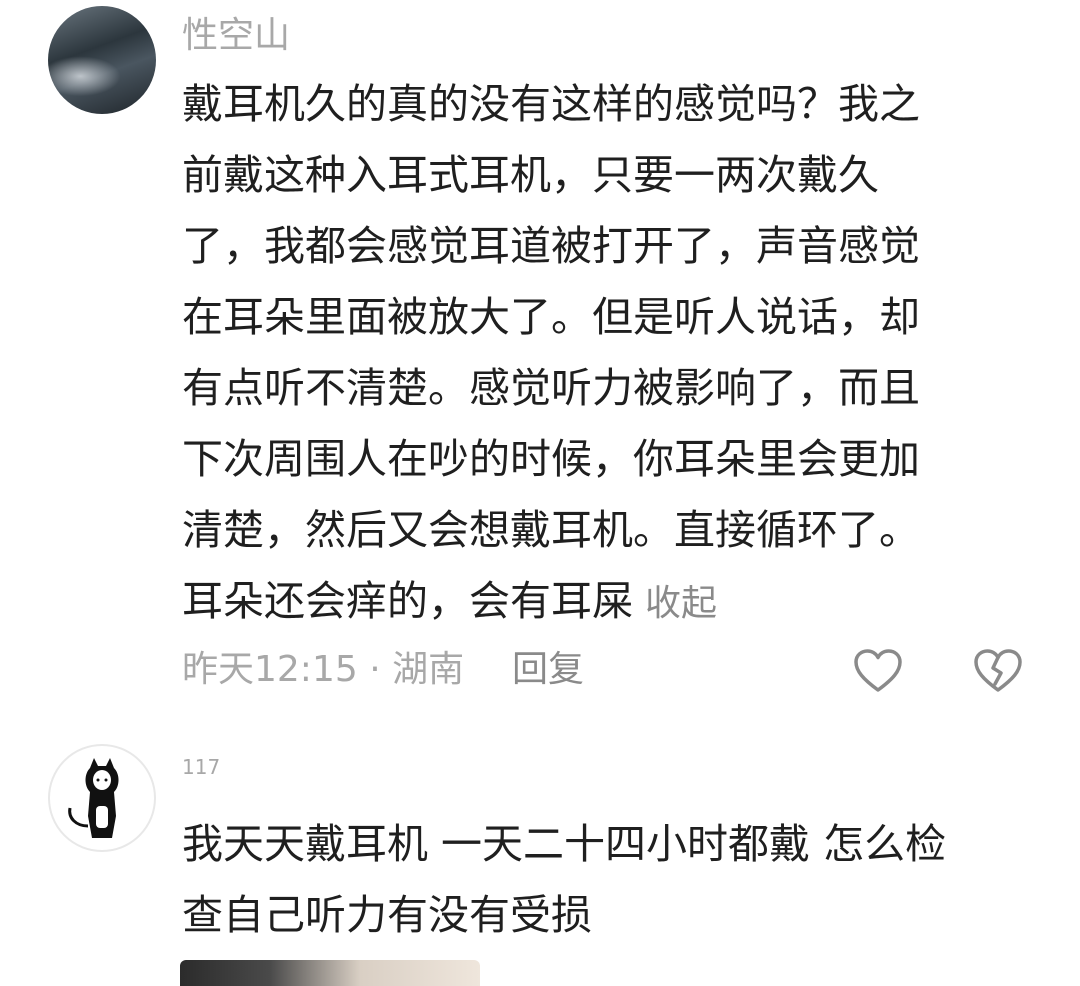 Image resolution: width=1080 pixels, height=986 pixels. What do you see at coordinates (564, 844) in the screenshot?
I see `comment-line: 我天天戴耳机 一天二十四小时都戴 怎么检` at bounding box center [564, 844].